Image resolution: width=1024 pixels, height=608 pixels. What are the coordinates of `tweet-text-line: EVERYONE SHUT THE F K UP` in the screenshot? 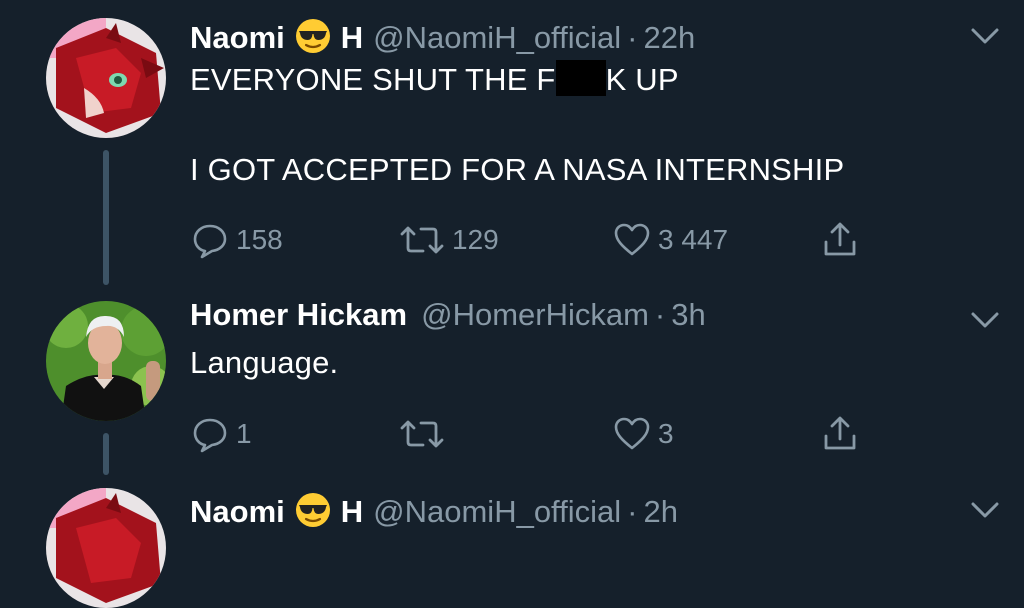 It's located at (434, 79).